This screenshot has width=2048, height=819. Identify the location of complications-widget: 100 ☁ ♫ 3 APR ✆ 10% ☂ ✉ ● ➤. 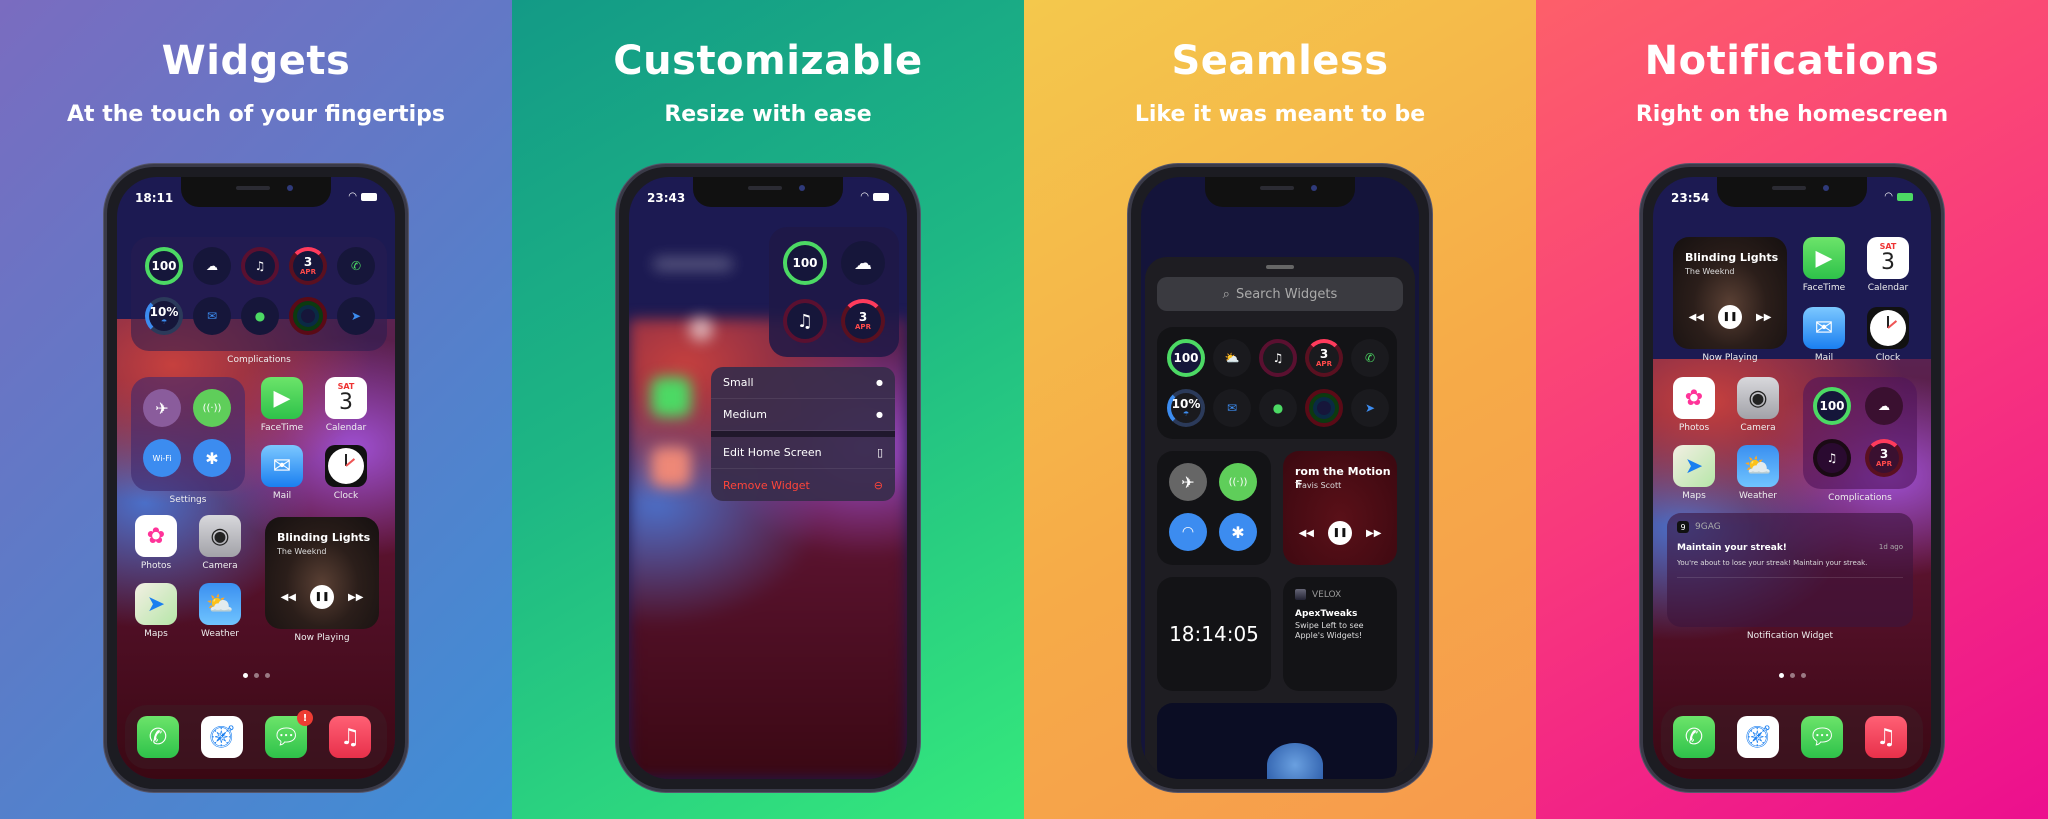
(259, 294).